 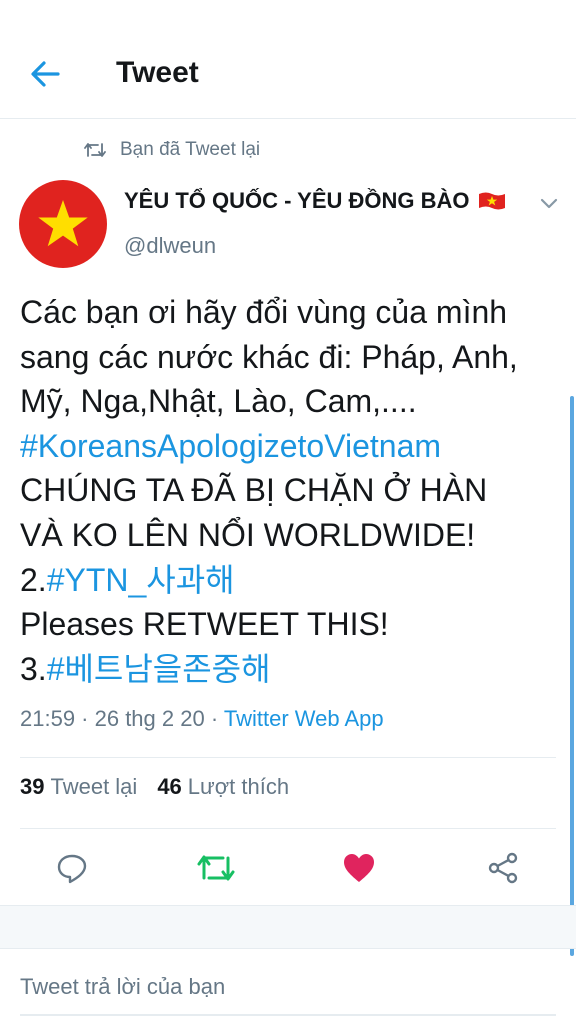 I want to click on likes-stat: 46 Lượt thích, so click(x=223, y=787).